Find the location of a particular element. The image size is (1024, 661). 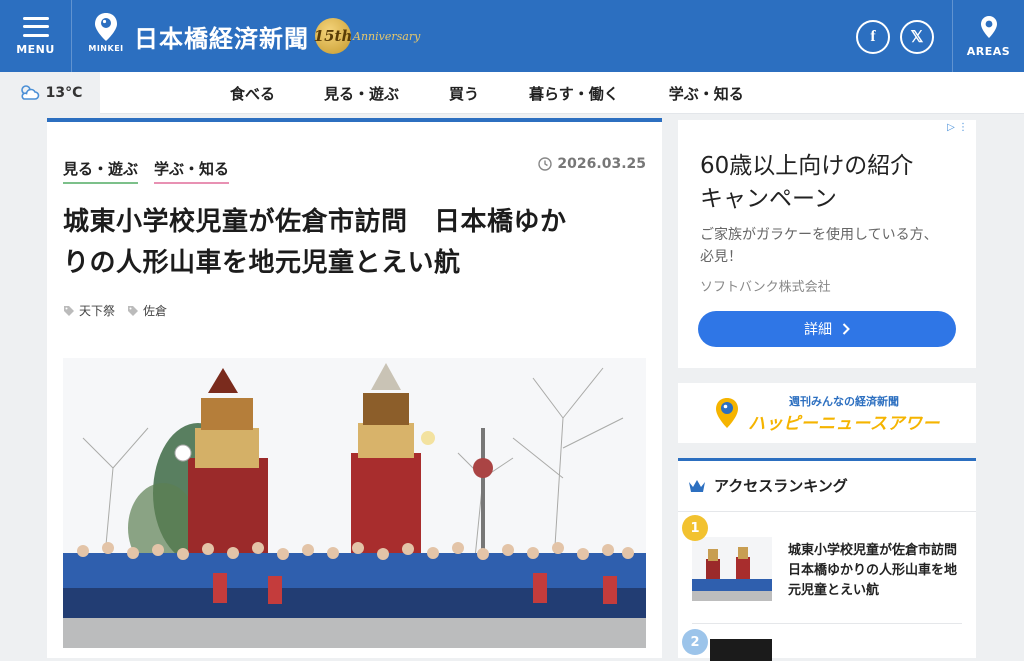

nav-item-buy: 買う is located at coordinates (464, 93).